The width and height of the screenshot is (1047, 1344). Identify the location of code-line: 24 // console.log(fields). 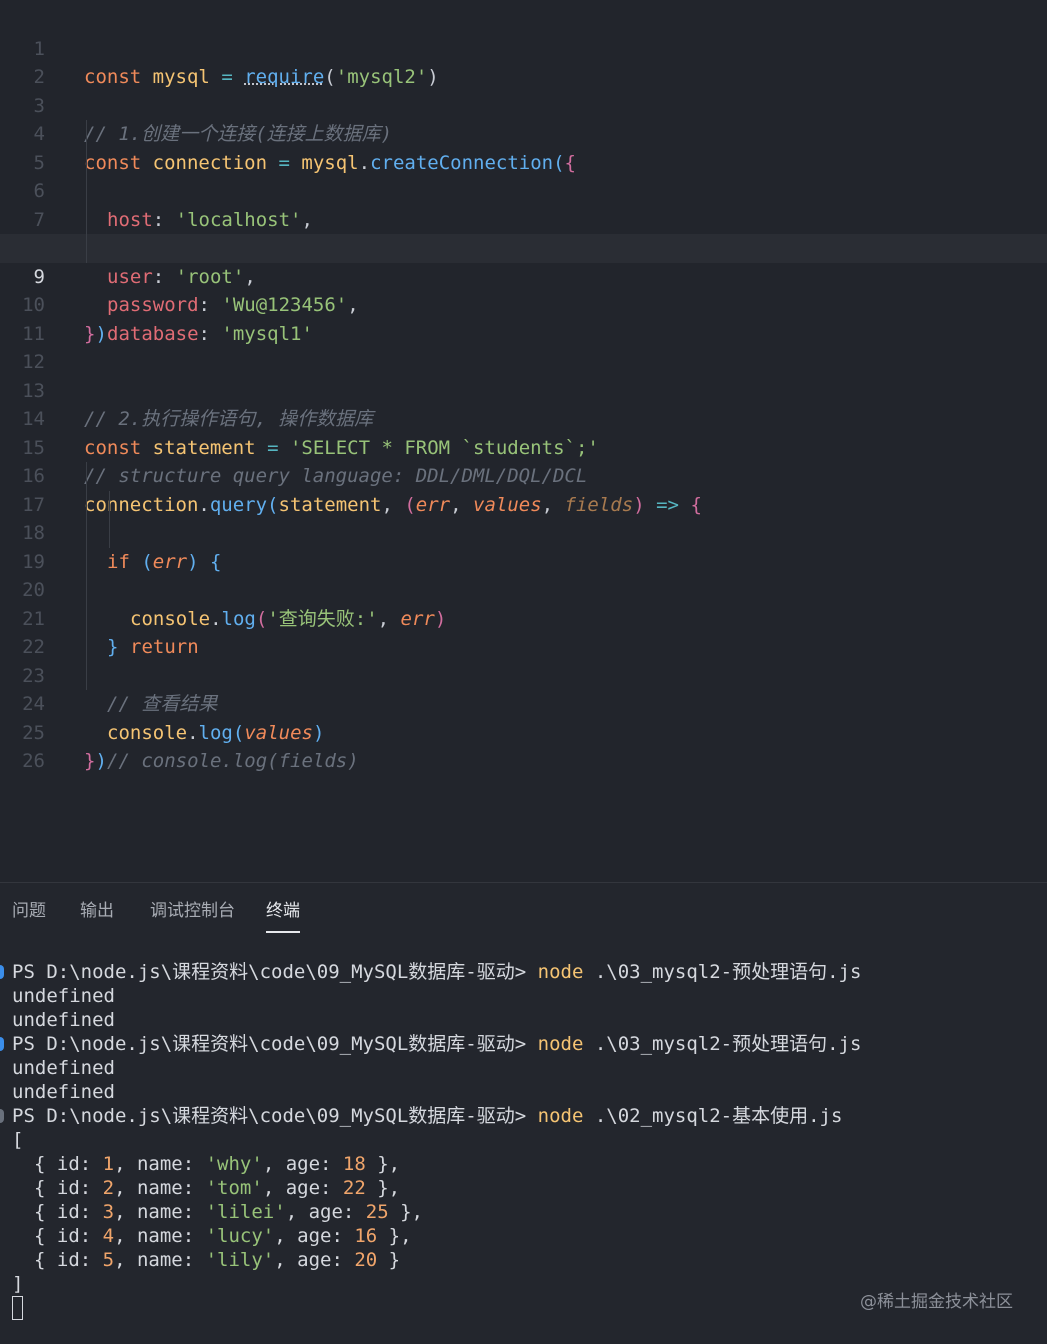
(523, 716).